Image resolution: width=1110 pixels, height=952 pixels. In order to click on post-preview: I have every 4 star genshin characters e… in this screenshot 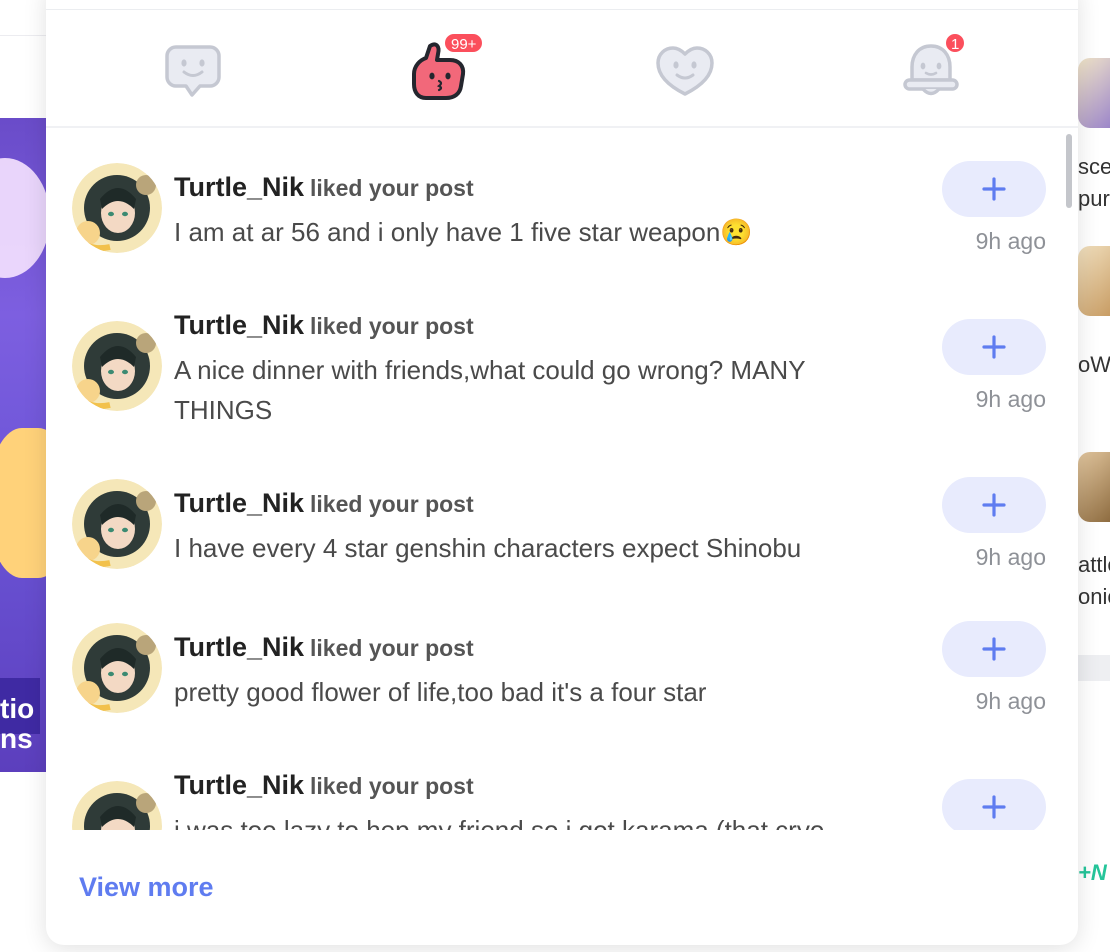, I will do `click(524, 548)`.